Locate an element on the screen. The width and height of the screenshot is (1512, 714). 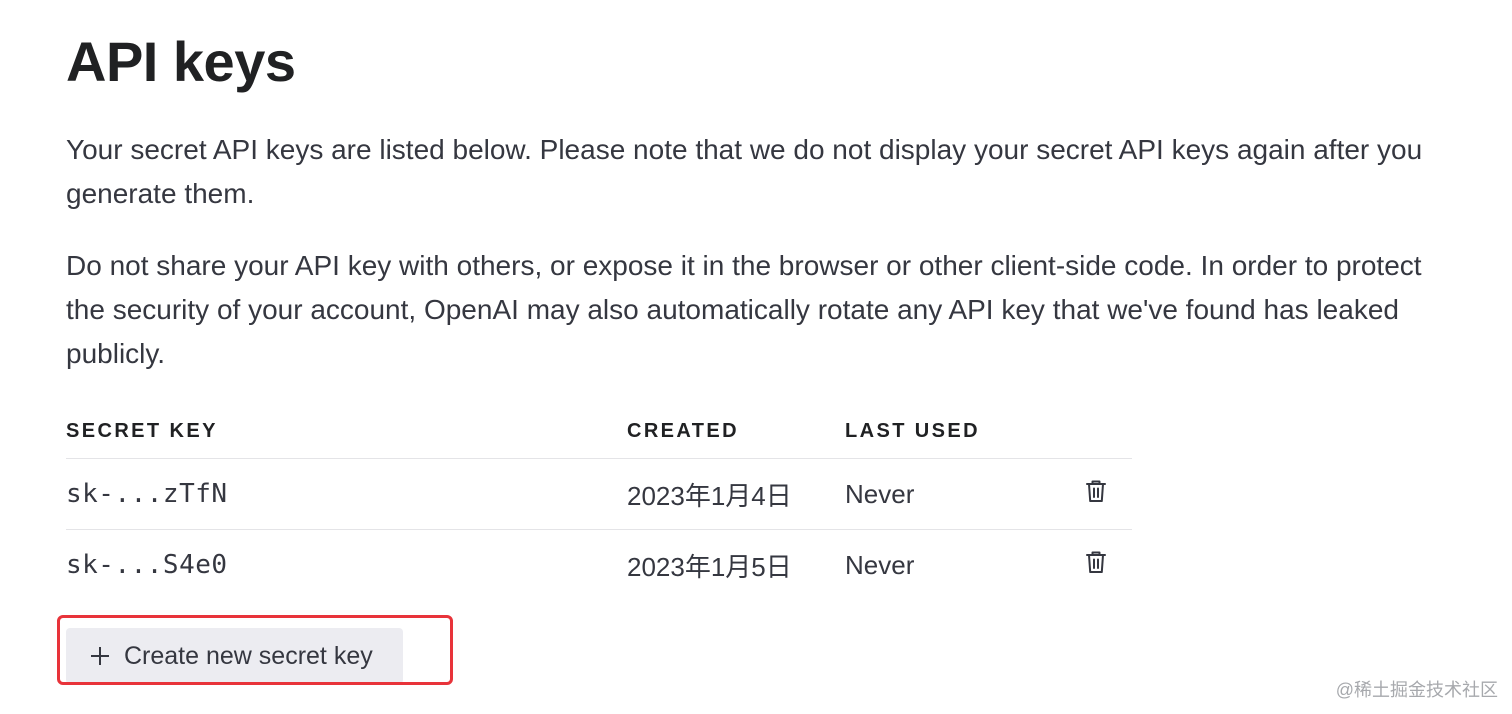
secret-key-value: sk-...S4e0 is located at coordinates (147, 565).